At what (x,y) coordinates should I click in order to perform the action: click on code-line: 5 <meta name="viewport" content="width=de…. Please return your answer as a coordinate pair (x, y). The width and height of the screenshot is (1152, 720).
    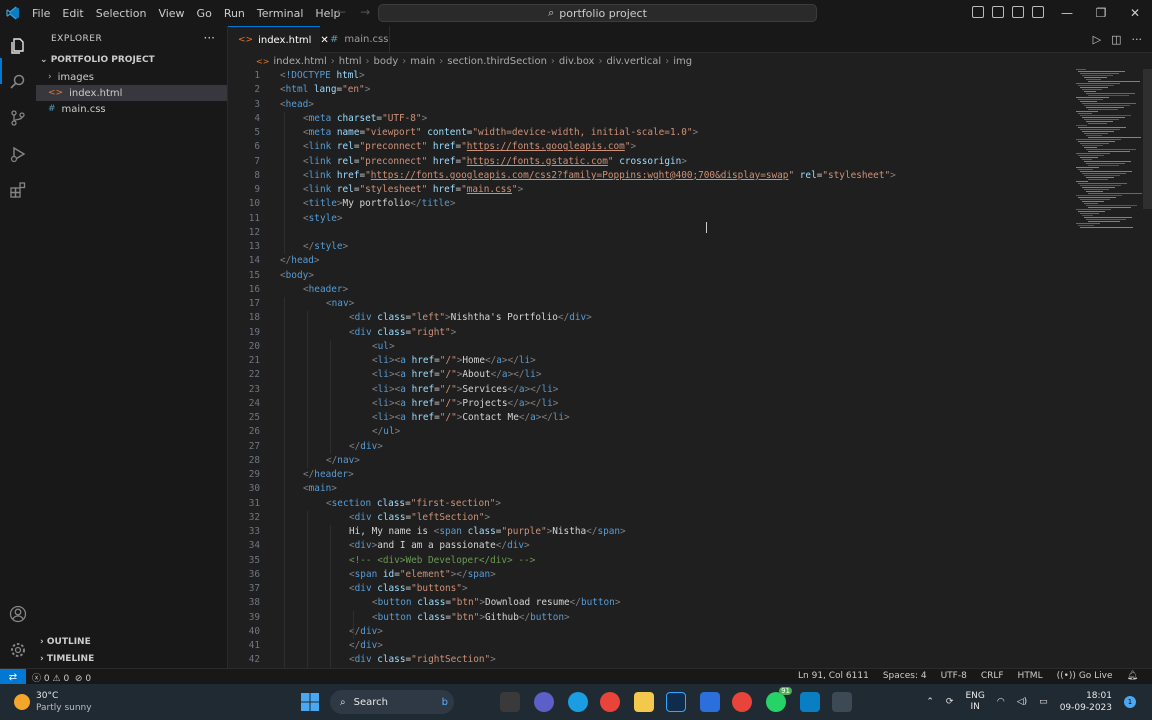
    Looking at the image, I should click on (648, 133).